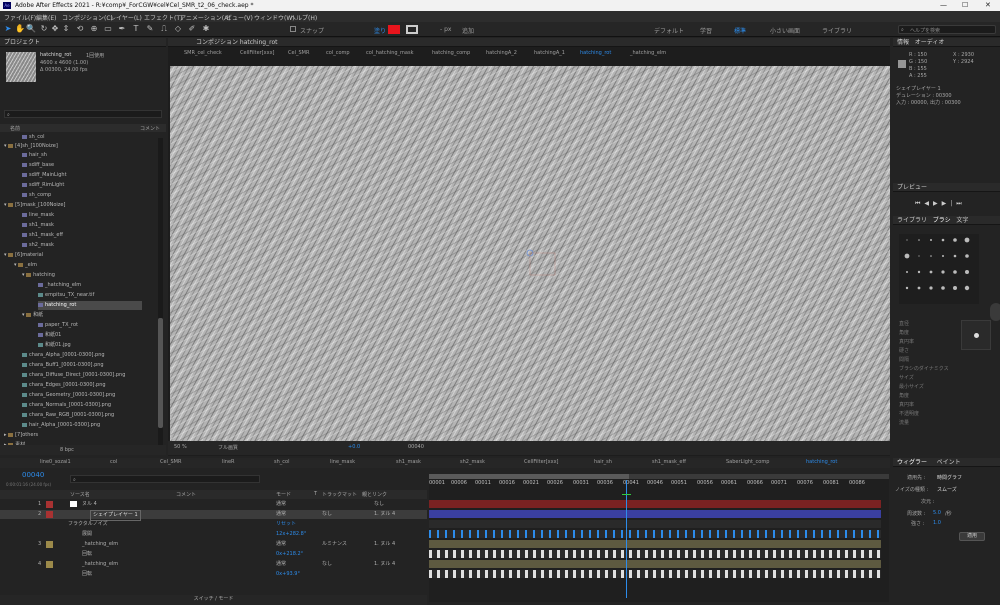 This screenshot has width=1000, height=605. What do you see at coordinates (205, 17) in the screenshot?
I see `menu-animation: アニメーション(A)` at bounding box center [205, 17].